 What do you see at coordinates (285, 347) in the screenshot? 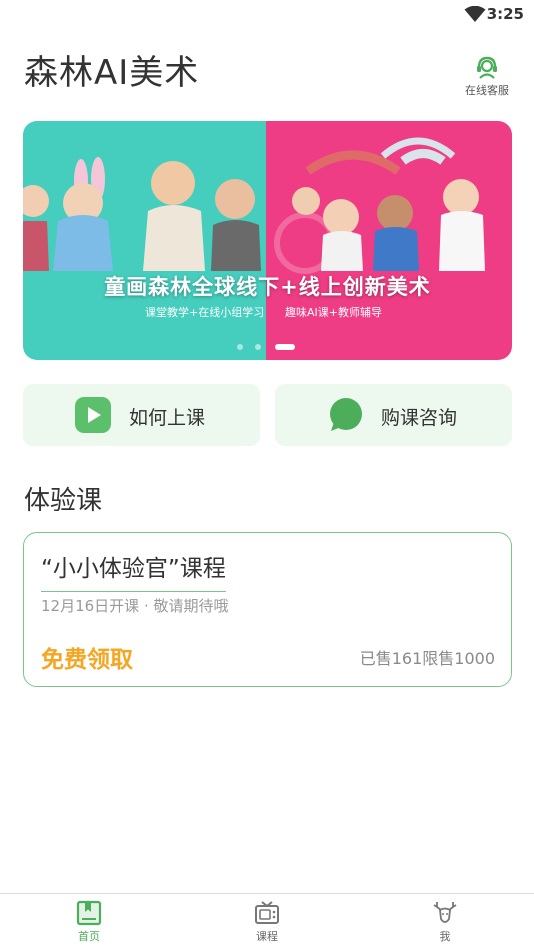
I see `carousel-dot-active` at bounding box center [285, 347].